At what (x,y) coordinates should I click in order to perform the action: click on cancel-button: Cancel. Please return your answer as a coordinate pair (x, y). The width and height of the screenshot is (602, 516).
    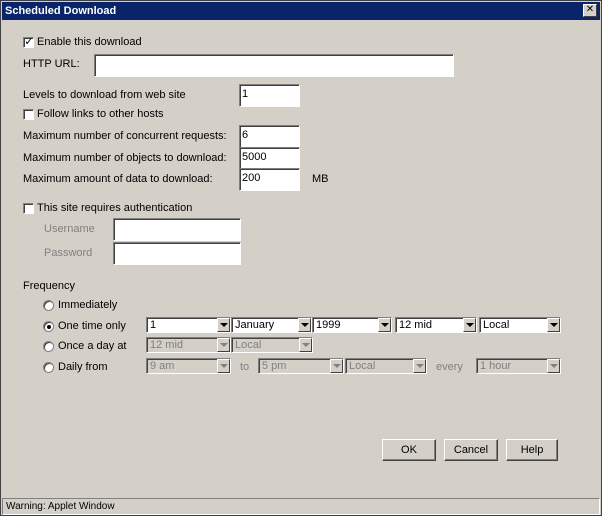
    Looking at the image, I should click on (471, 450).